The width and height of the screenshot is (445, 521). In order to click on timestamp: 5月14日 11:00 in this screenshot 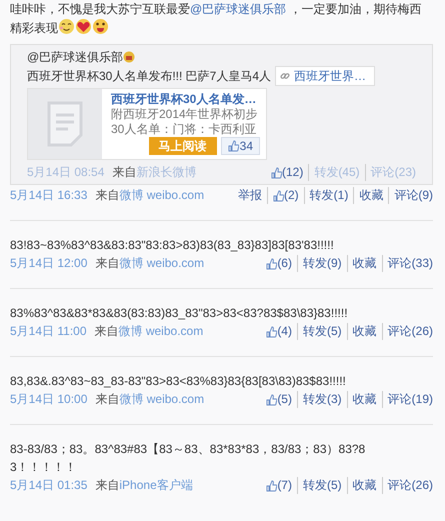, I will do `click(48, 331)`.